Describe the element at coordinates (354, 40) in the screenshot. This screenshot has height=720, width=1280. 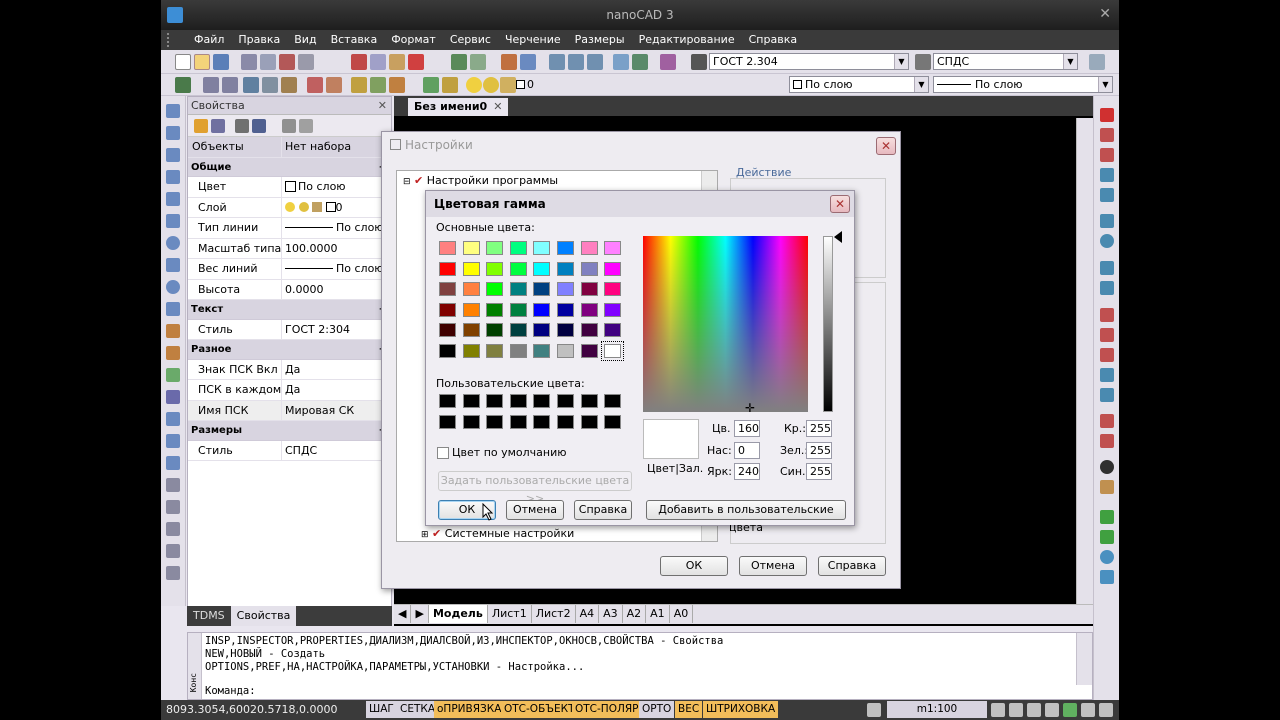
I see `menu-insert: Вставка` at that location.